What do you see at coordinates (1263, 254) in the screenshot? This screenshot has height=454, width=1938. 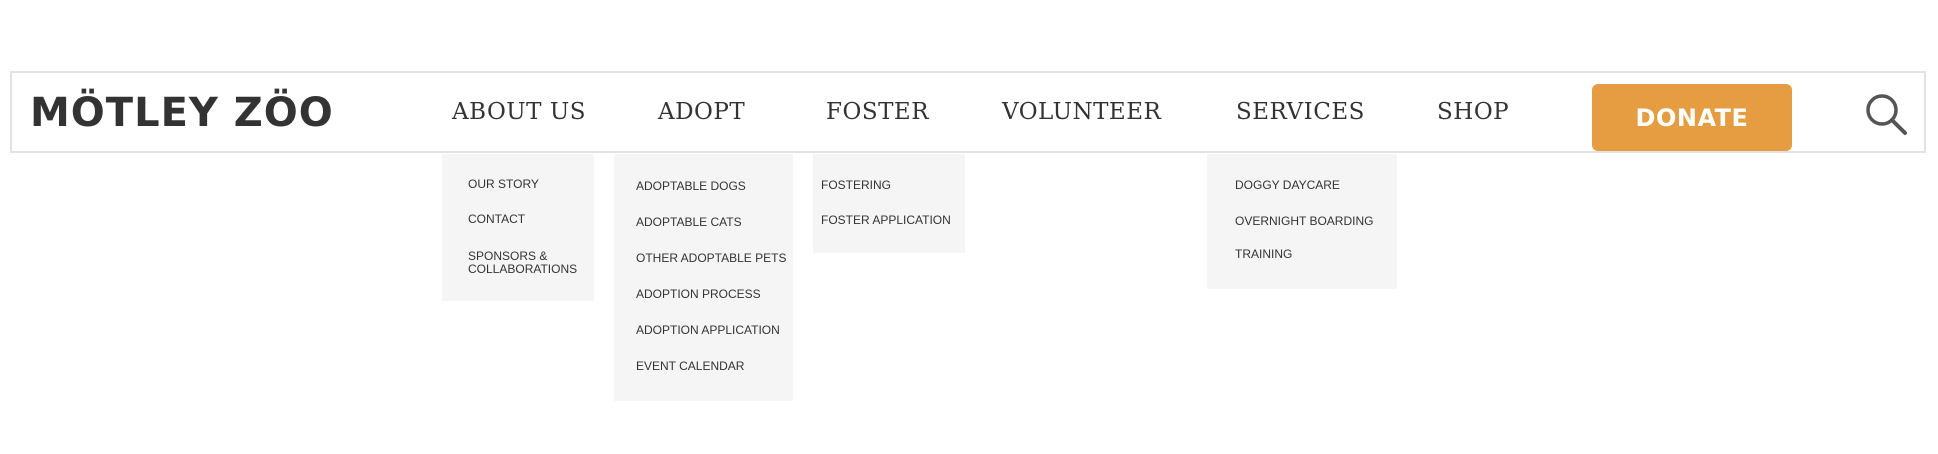 I see `dropdown-item-training: TRAINING` at bounding box center [1263, 254].